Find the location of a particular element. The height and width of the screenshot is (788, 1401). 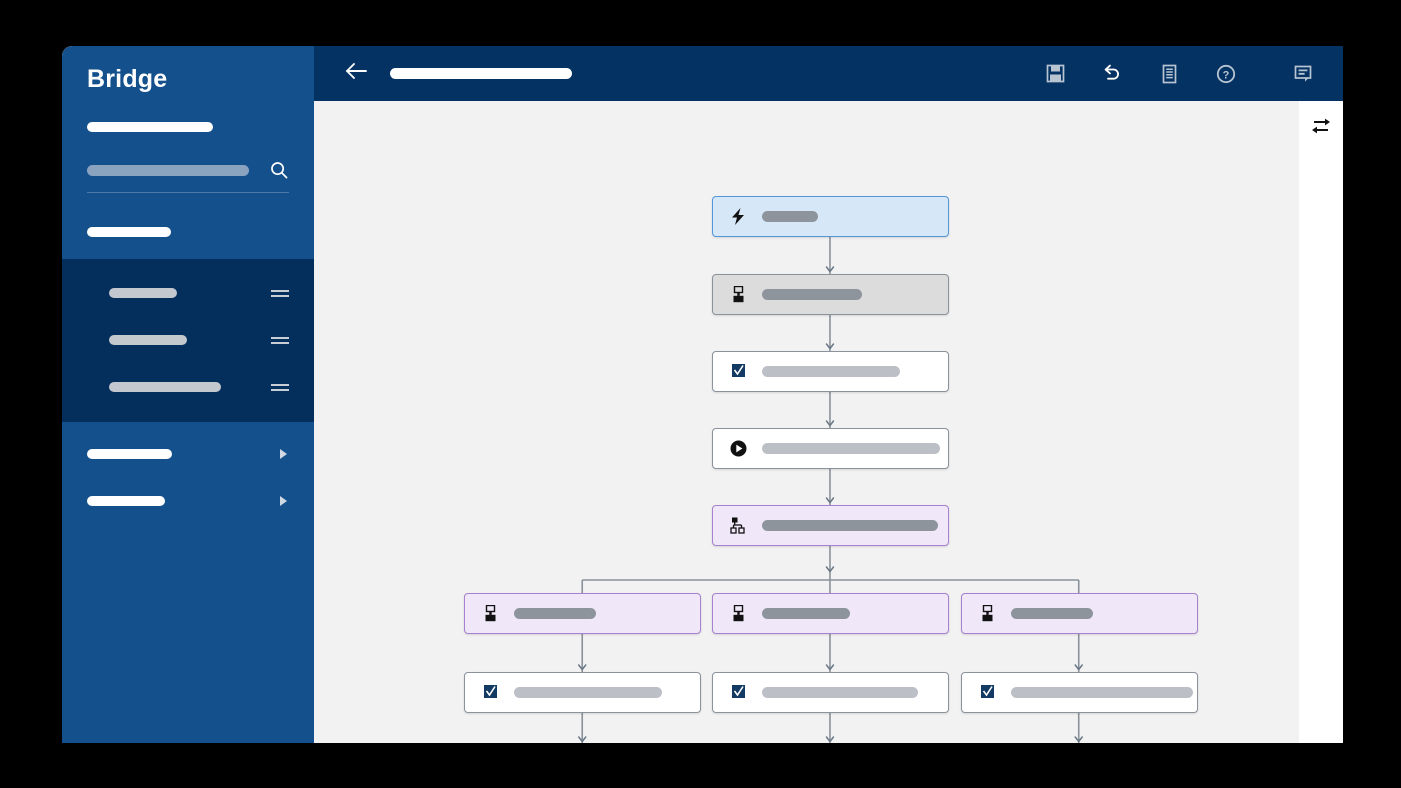

help-button: ? is located at coordinates (1226, 74).